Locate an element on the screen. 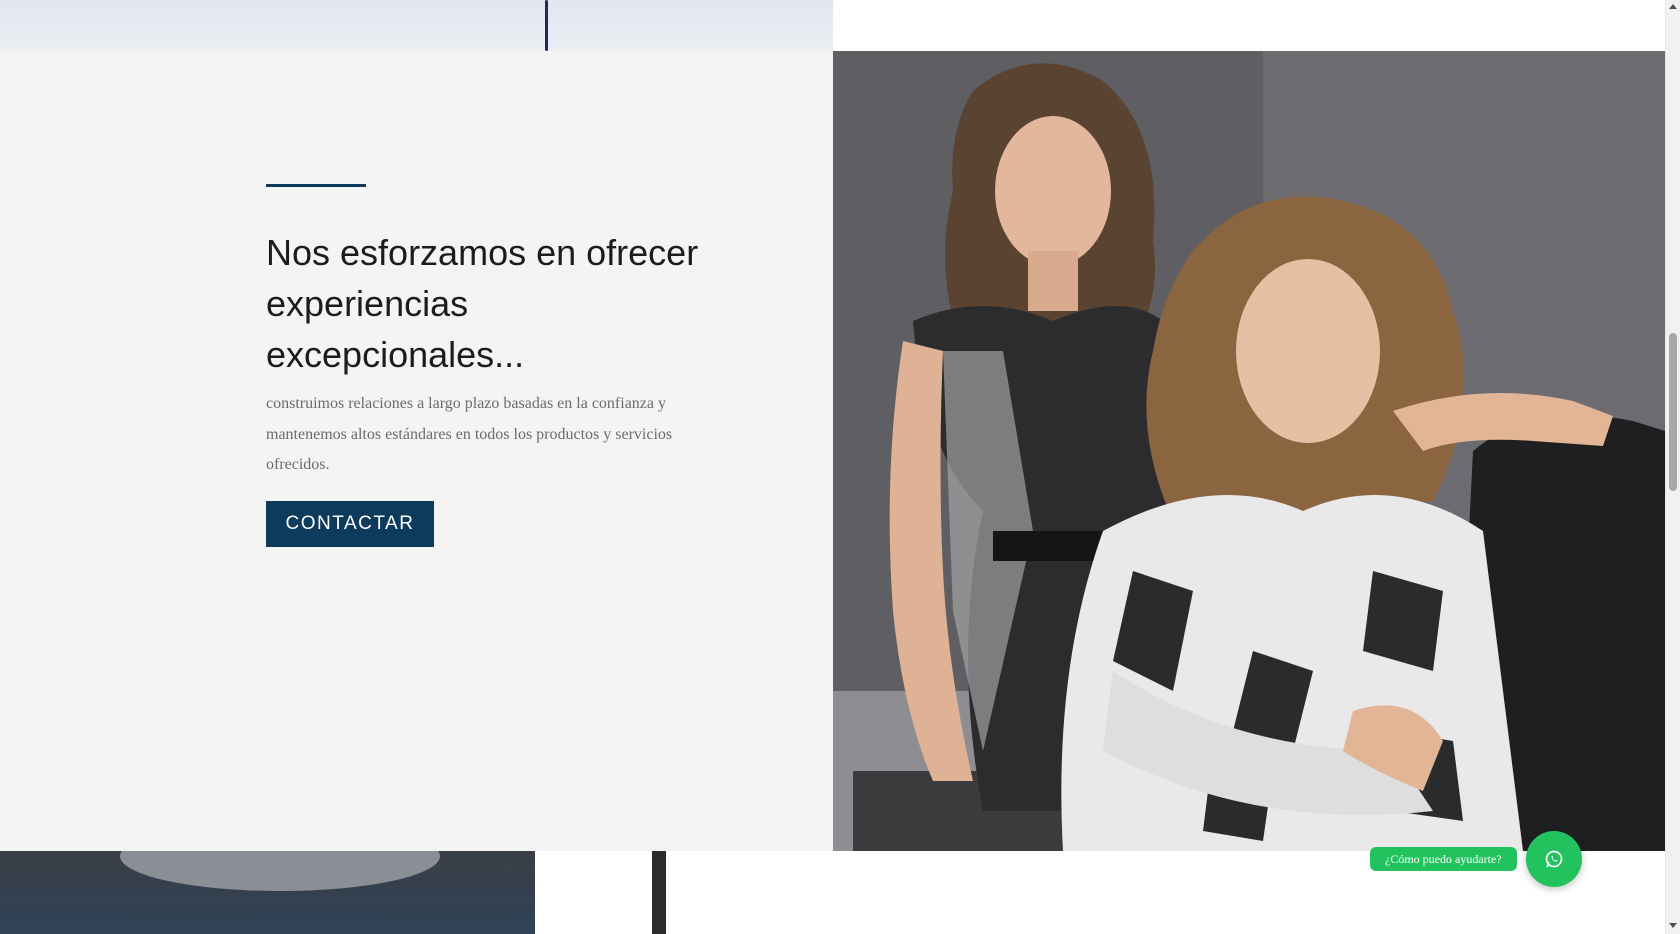  scrollbar-thumb is located at coordinates (1673, 412).